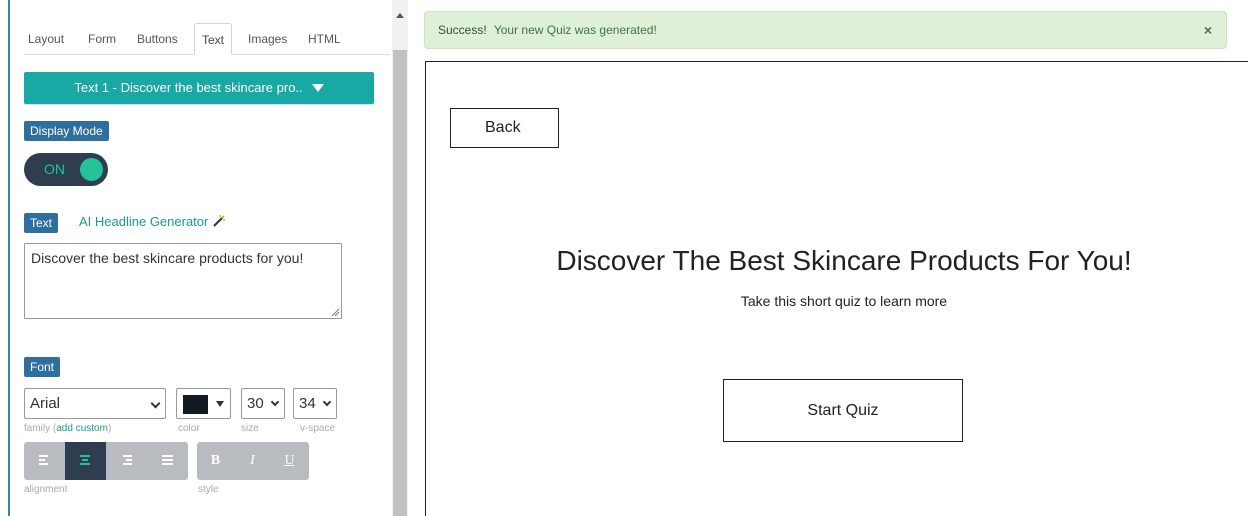  I want to click on add-custom-font-link: add custom, so click(82, 428).